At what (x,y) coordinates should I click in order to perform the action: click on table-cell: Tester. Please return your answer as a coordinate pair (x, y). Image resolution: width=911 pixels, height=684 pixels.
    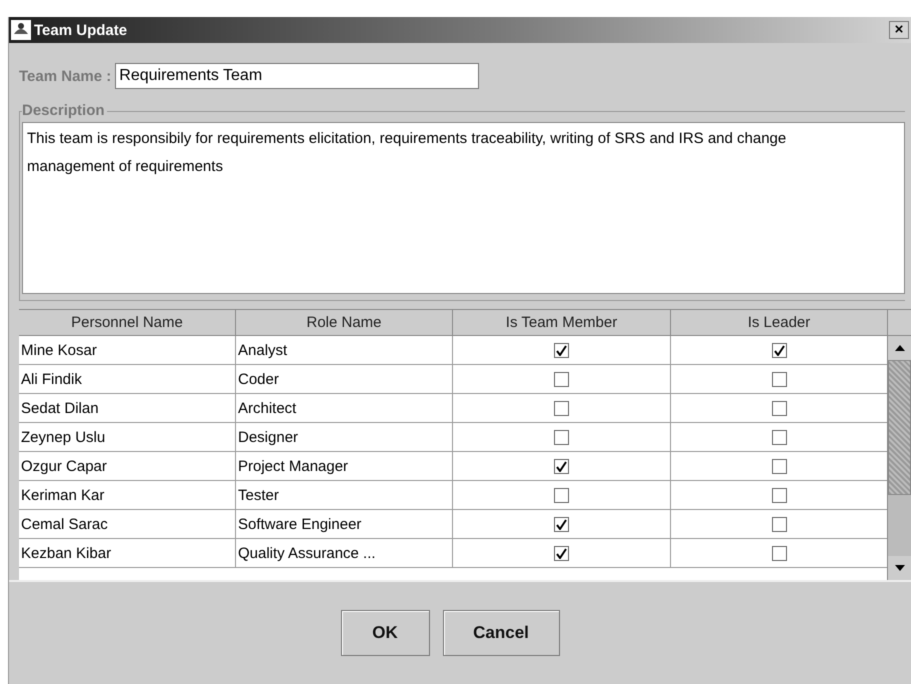
    Looking at the image, I should click on (344, 495).